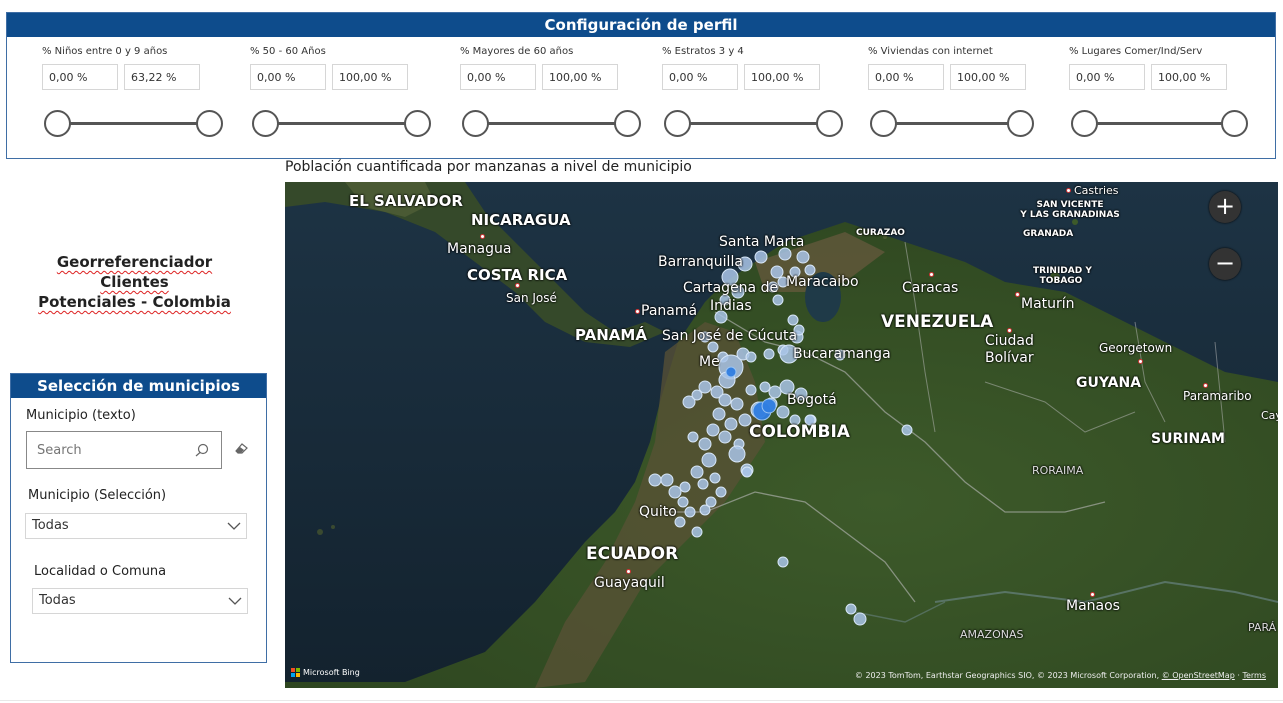 Image resolution: width=1283 pixels, height=703 pixels. Describe the element at coordinates (1096, 190) in the screenshot. I see `map-label-castries: Castries` at that location.